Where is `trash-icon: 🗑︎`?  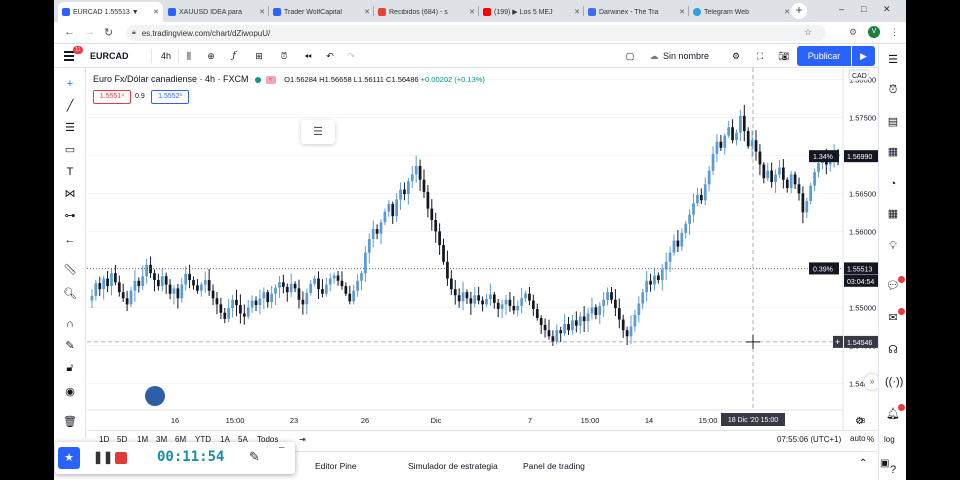
trash-icon: 🗑︎ is located at coordinates (70, 422).